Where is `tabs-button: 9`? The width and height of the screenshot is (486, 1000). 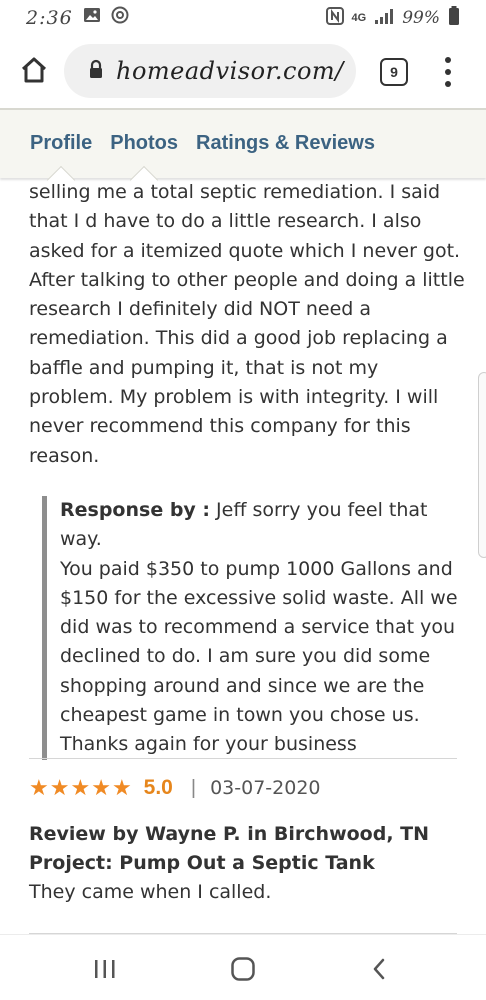 tabs-button: 9 is located at coordinates (394, 72).